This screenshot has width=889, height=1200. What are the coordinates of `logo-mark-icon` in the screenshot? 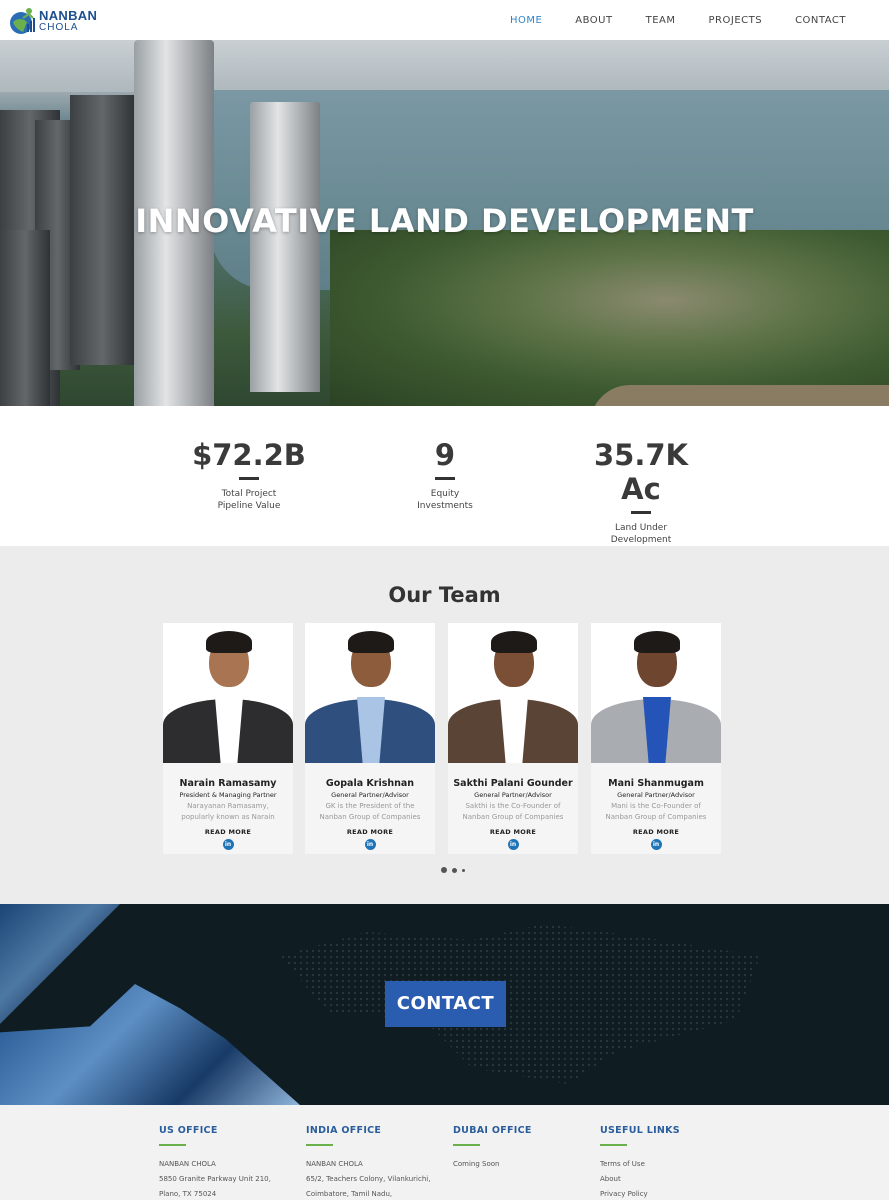 It's located at (22, 21).